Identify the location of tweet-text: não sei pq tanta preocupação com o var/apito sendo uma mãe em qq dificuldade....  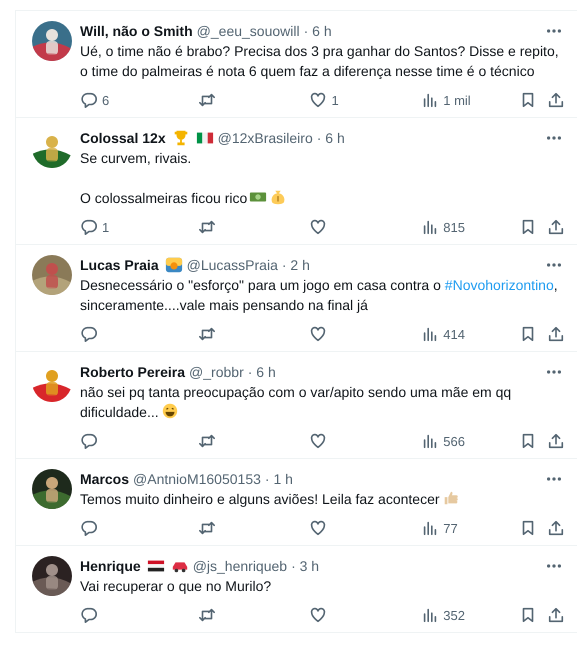
(296, 402).